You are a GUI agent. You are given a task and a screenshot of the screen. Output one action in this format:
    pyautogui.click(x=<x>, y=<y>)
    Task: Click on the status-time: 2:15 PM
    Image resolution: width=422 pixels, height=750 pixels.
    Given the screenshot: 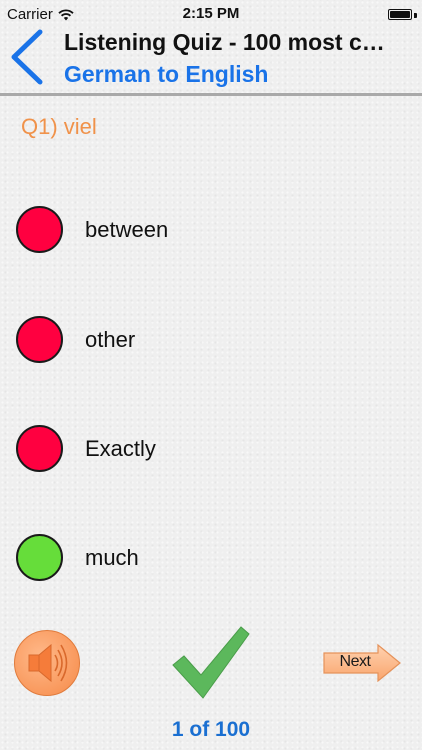 What is the action you would take?
    pyautogui.click(x=211, y=13)
    